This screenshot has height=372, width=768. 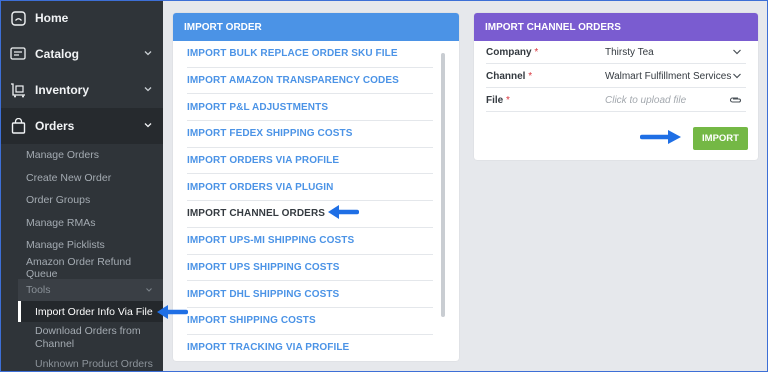 I want to click on import-order-title: IMPORT ORDER, so click(x=316, y=27).